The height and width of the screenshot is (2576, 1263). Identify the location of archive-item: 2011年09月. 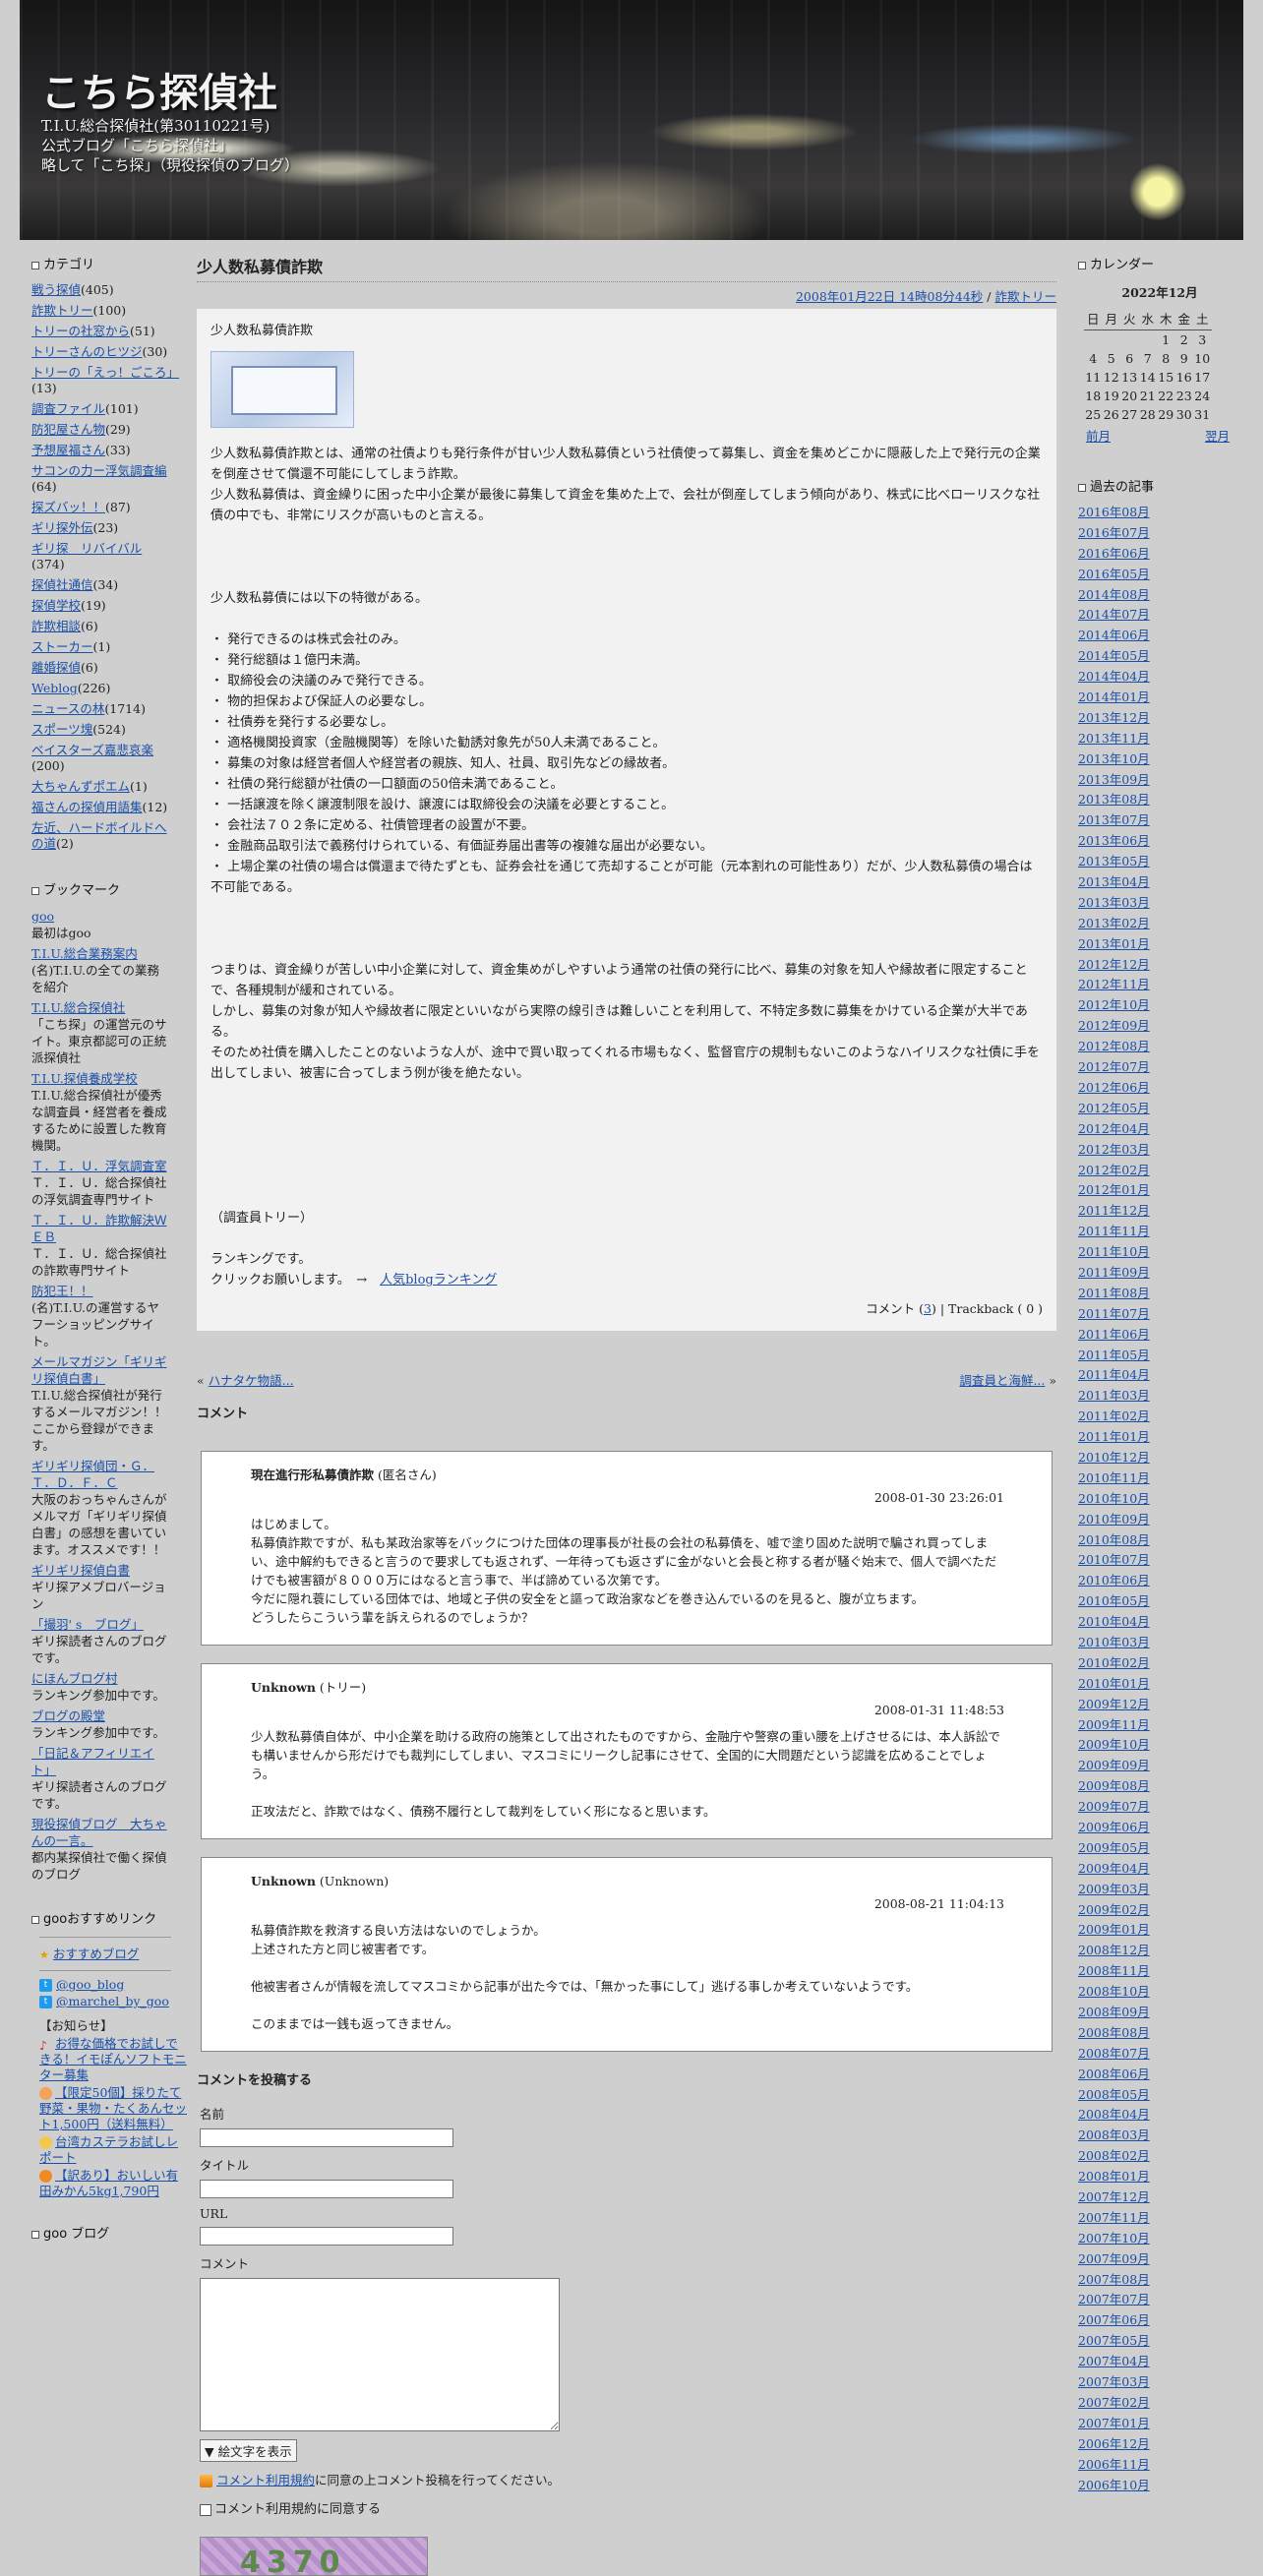
(1161, 1272).